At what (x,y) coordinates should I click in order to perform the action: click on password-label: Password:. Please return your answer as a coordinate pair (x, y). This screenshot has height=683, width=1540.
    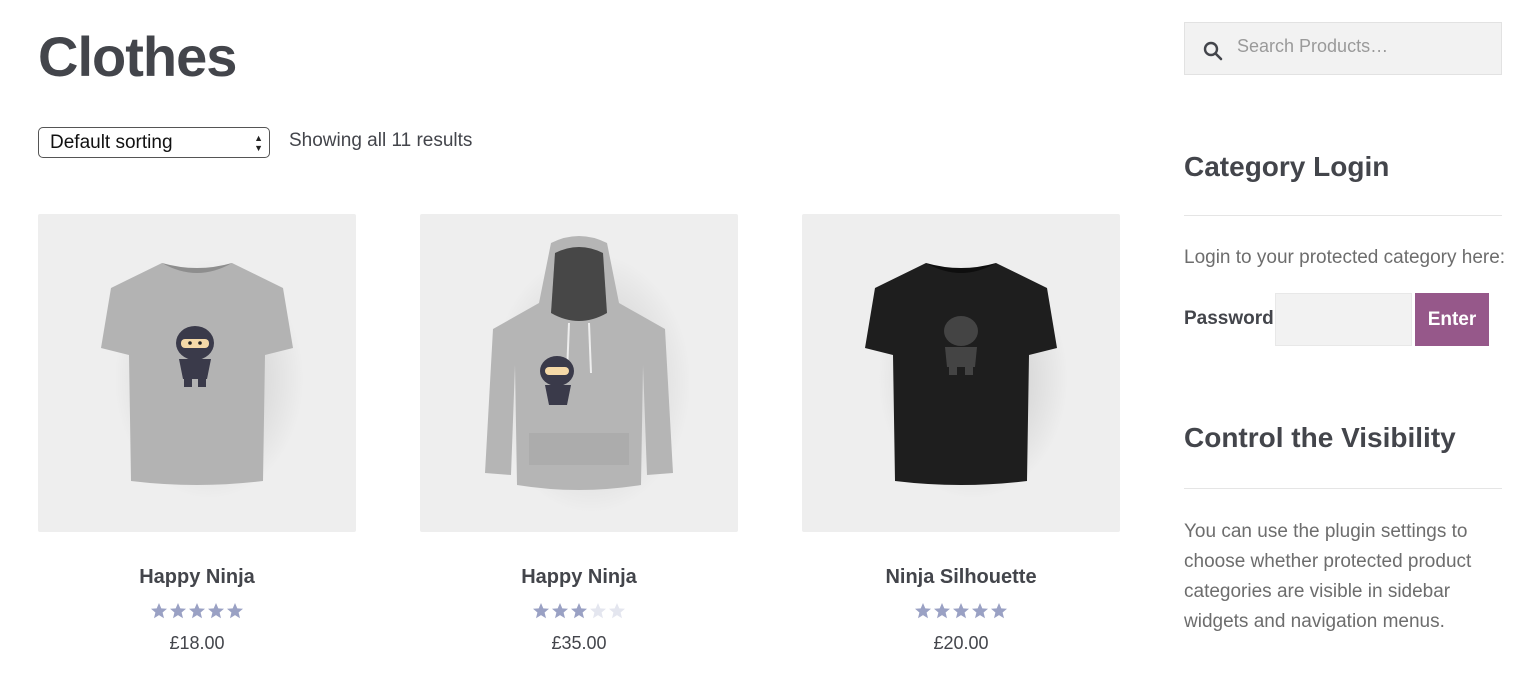
    Looking at the image, I should click on (1232, 318).